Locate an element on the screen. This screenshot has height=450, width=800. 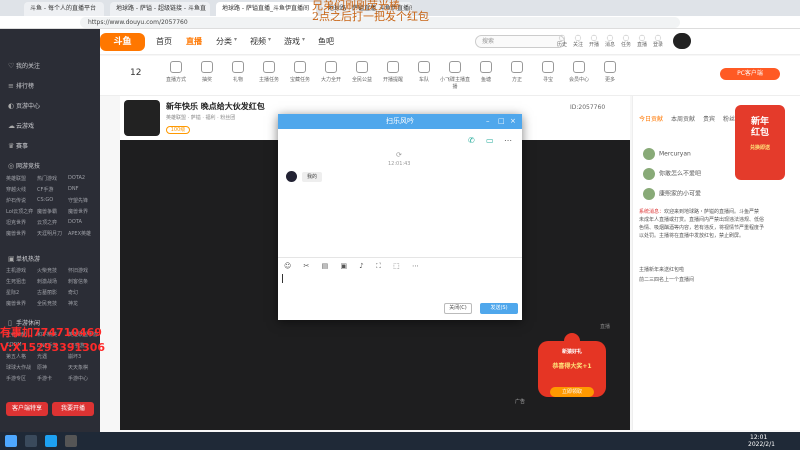
sidebar-category-link: 生死狙击 is located at coordinates (16, 281).